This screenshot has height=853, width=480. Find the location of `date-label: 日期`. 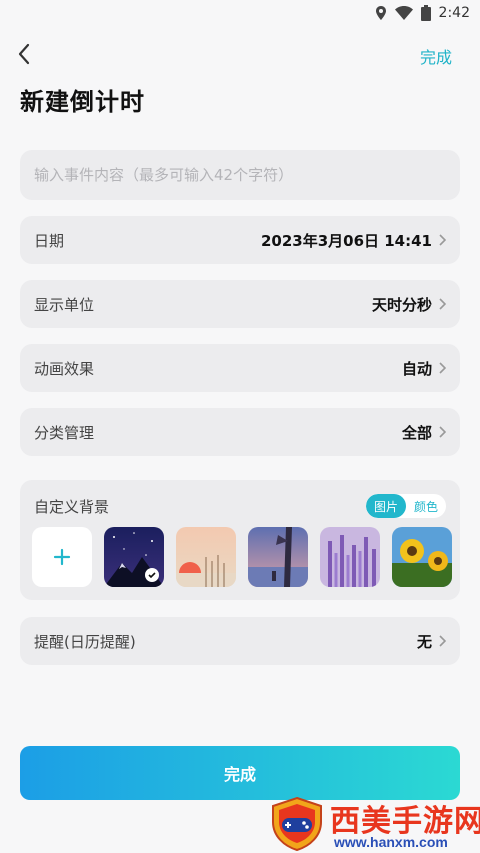

date-label: 日期 is located at coordinates (49, 240).